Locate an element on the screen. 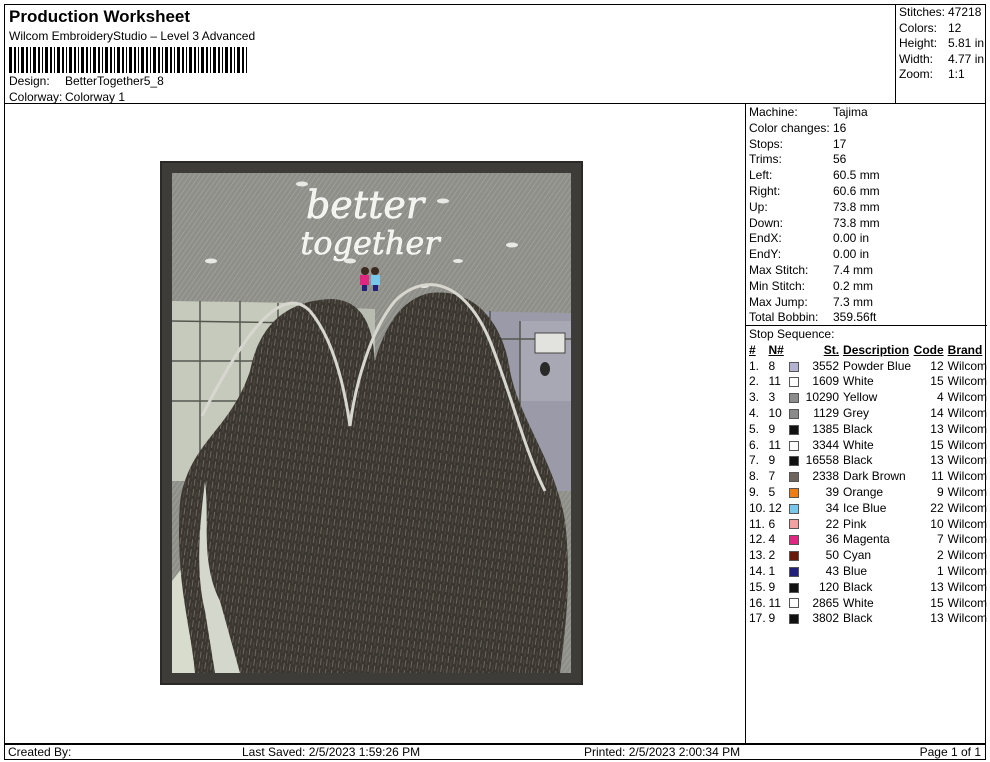 This screenshot has height=762, width=990. machine-row: Max Stitch: 7.4 mm is located at coordinates (868, 271).